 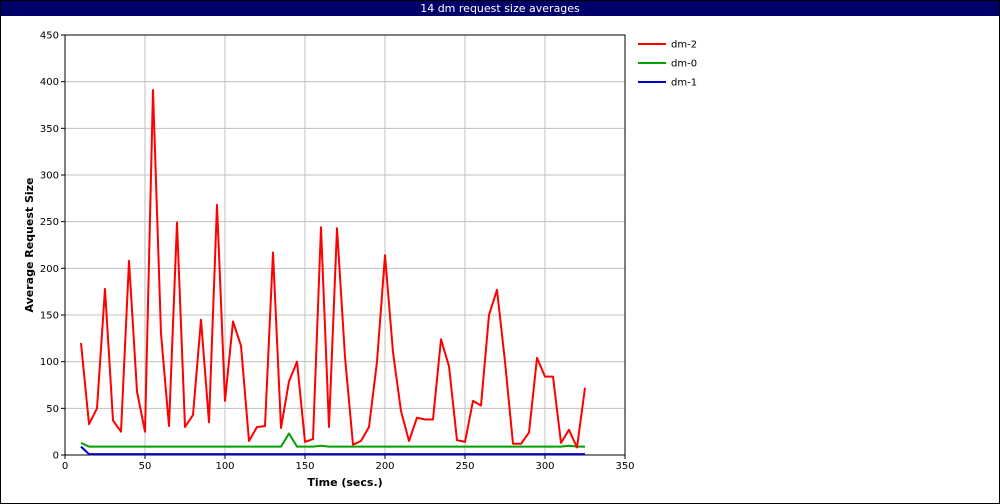 What do you see at coordinates (464, 466) in the screenshot?
I see `x-tick-label: 250` at bounding box center [464, 466].